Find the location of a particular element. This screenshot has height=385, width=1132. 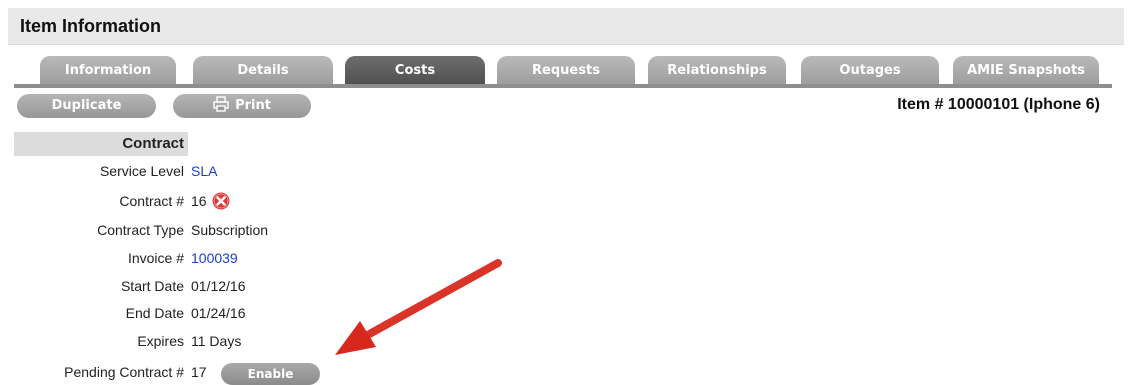

contract-number-label: Contract # is located at coordinates (151, 201).